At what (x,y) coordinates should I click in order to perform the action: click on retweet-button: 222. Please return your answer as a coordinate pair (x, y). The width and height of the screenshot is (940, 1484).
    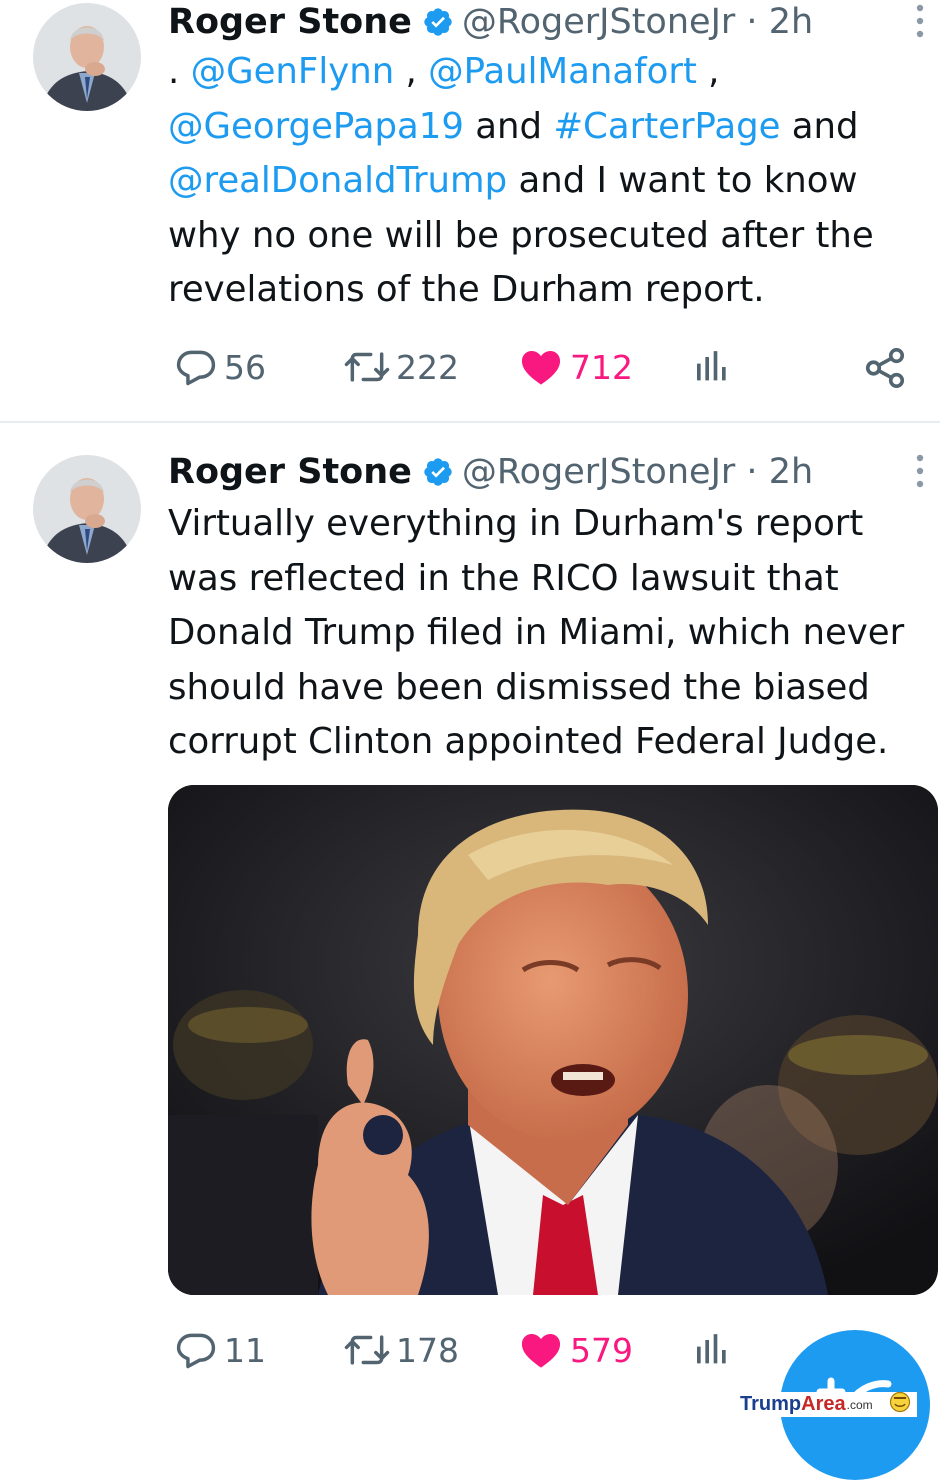
    Looking at the image, I should click on (400, 367).